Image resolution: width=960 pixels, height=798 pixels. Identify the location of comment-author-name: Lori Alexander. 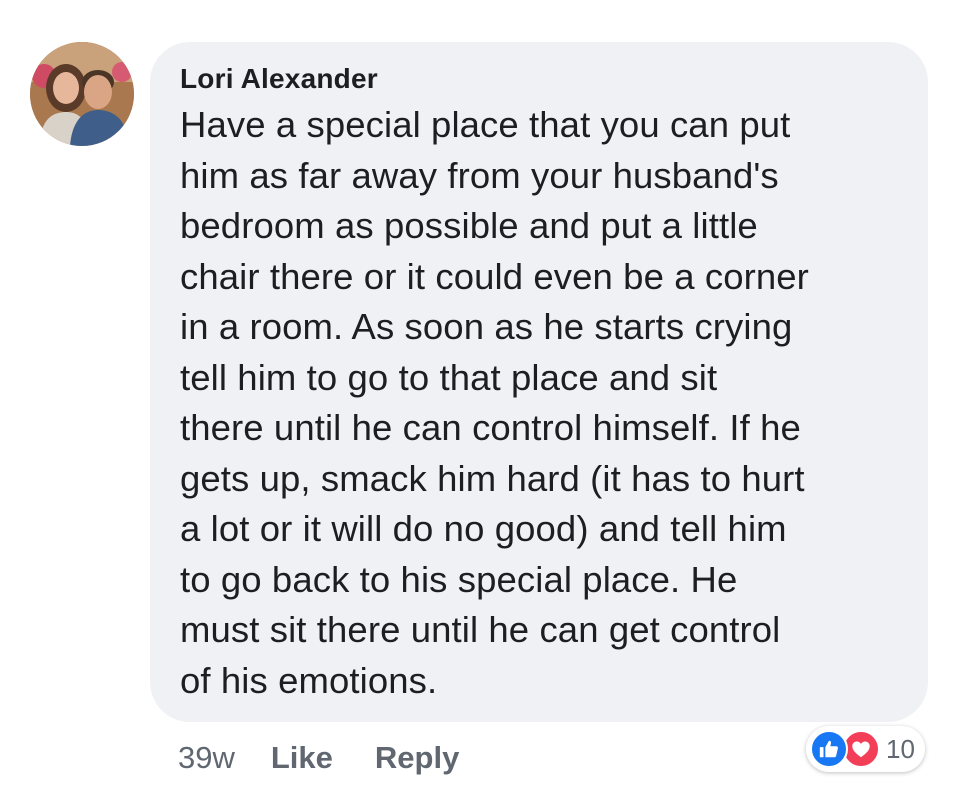
(539, 79).